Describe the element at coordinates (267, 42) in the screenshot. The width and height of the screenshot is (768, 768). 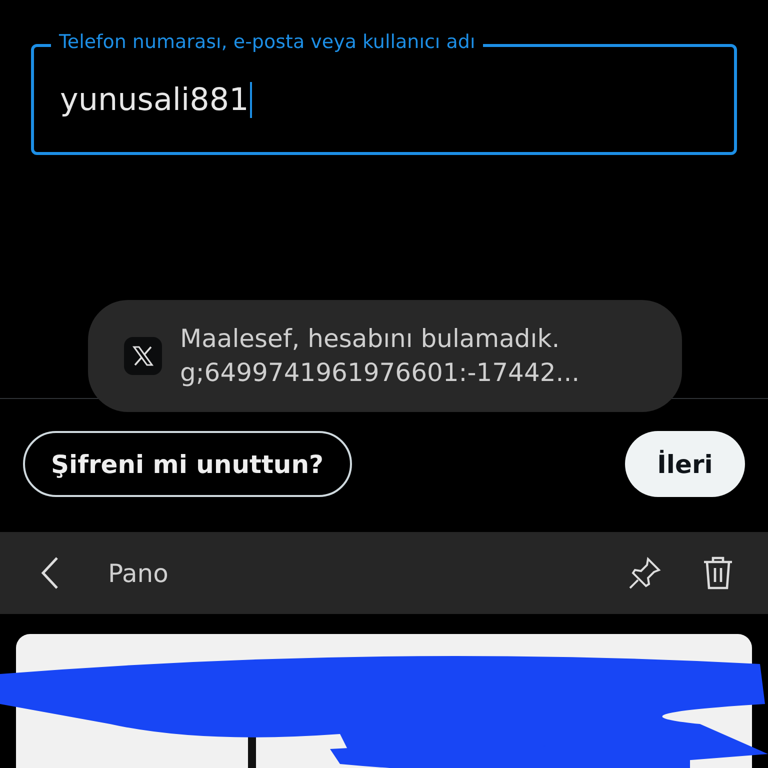
I see `field-label: Telefon numarası, e-posta veya kullanıcı adı` at that location.